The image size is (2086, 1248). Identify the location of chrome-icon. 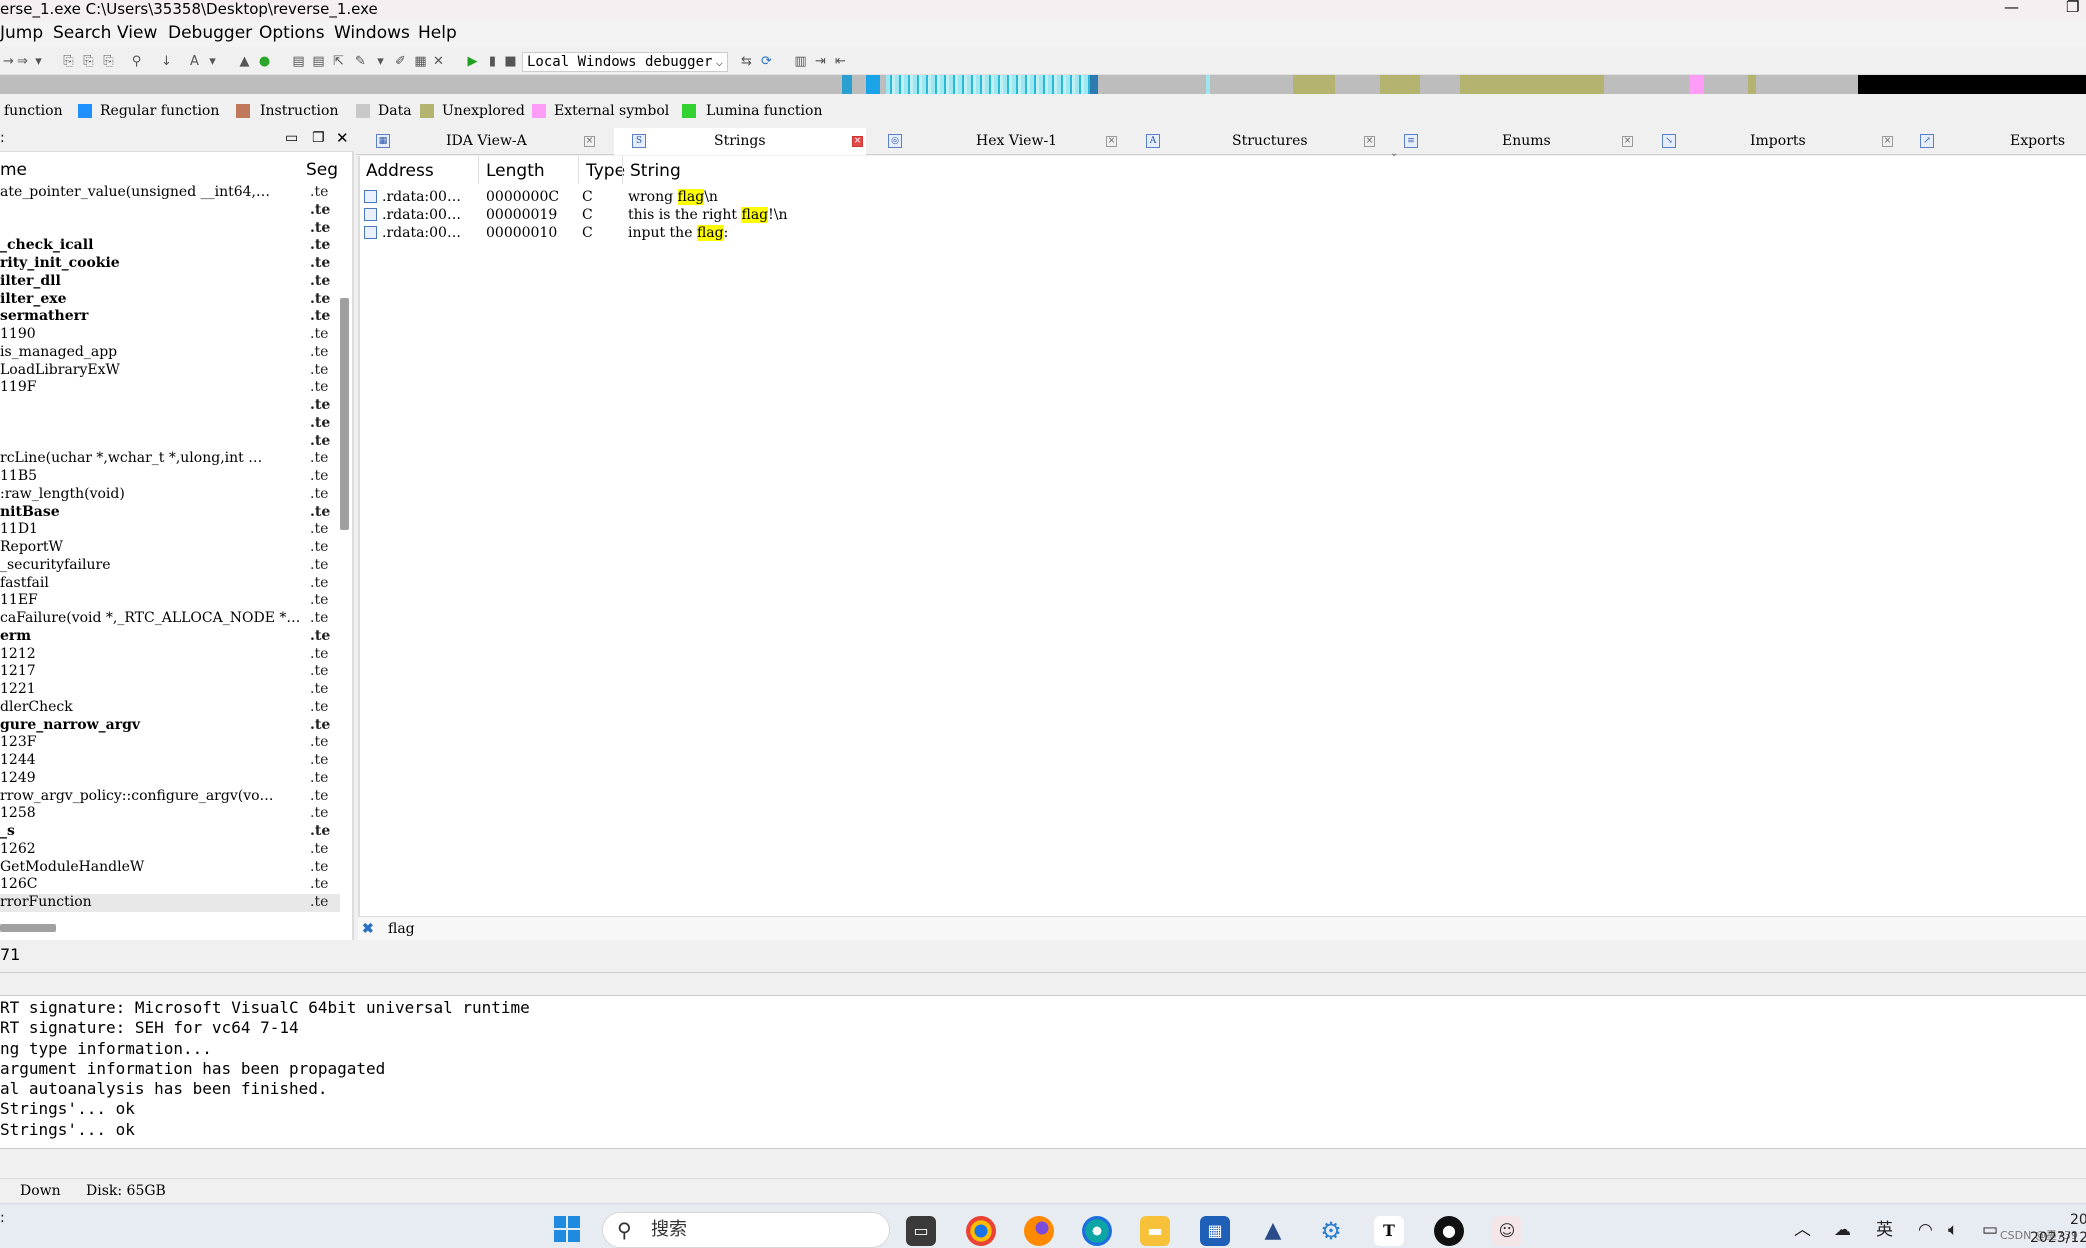
(981, 1231).